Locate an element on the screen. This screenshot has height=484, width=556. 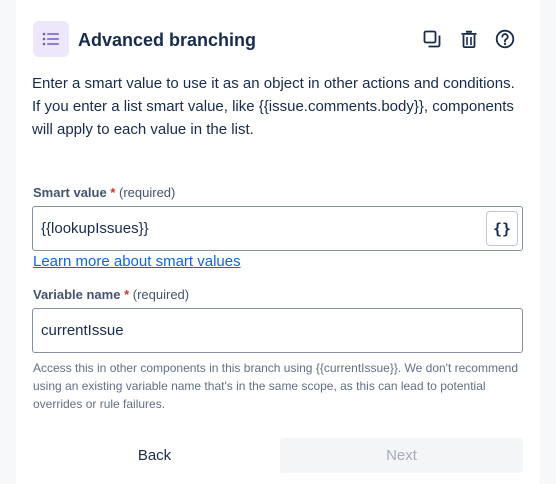
help-button is located at coordinates (505, 39).